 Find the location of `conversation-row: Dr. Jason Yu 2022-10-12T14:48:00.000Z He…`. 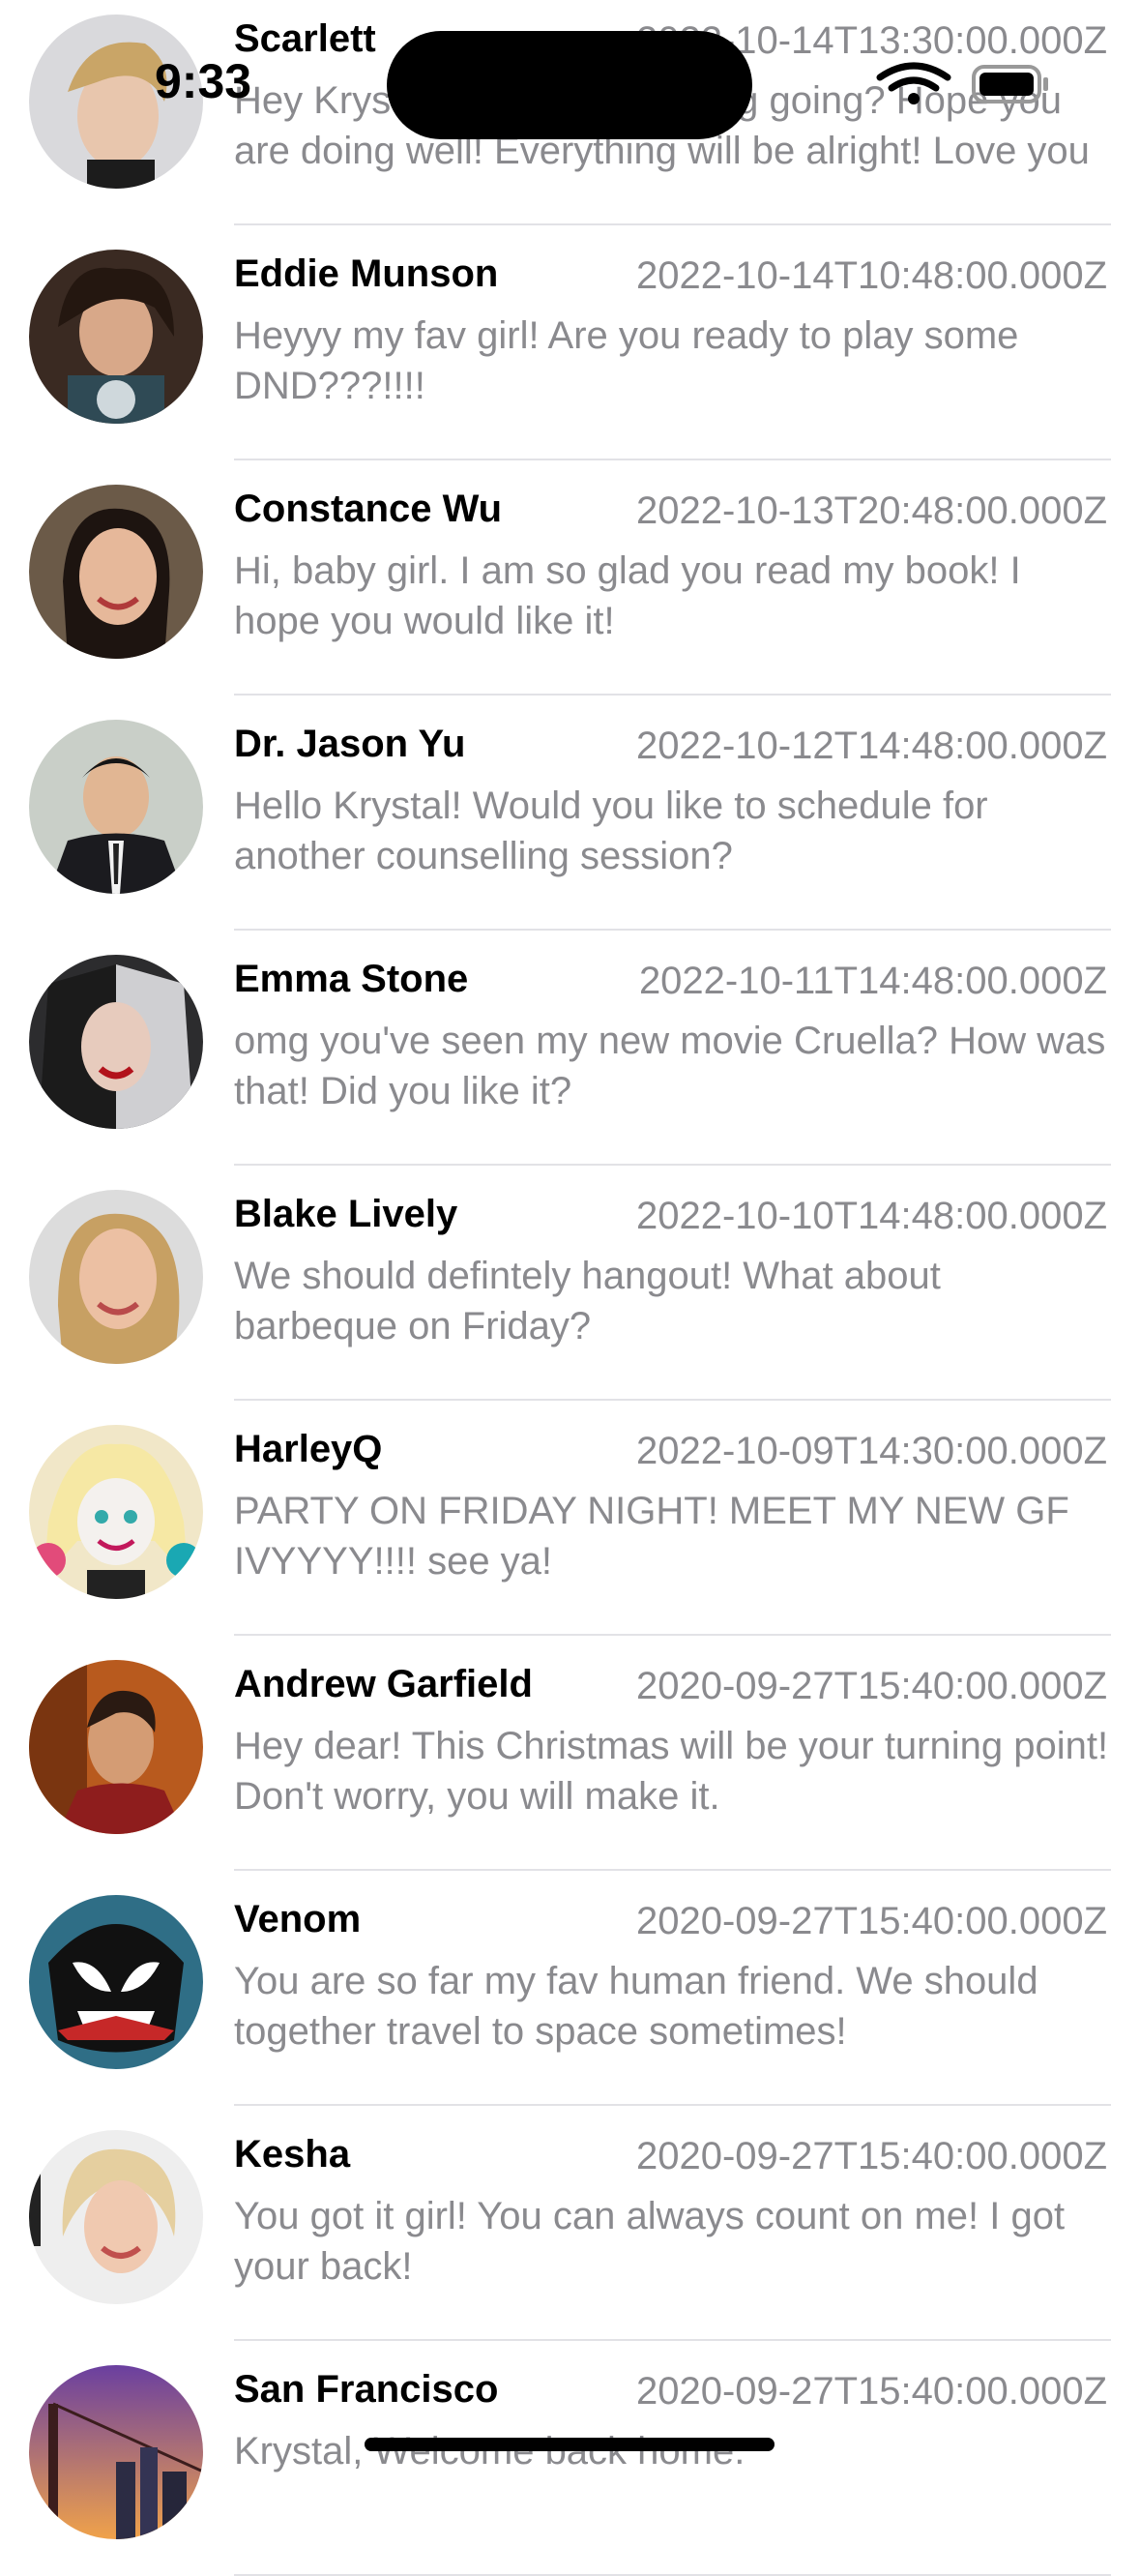

conversation-row: Dr. Jason Yu 2022-10-12T14:48:00.000Z He… is located at coordinates (570, 813).